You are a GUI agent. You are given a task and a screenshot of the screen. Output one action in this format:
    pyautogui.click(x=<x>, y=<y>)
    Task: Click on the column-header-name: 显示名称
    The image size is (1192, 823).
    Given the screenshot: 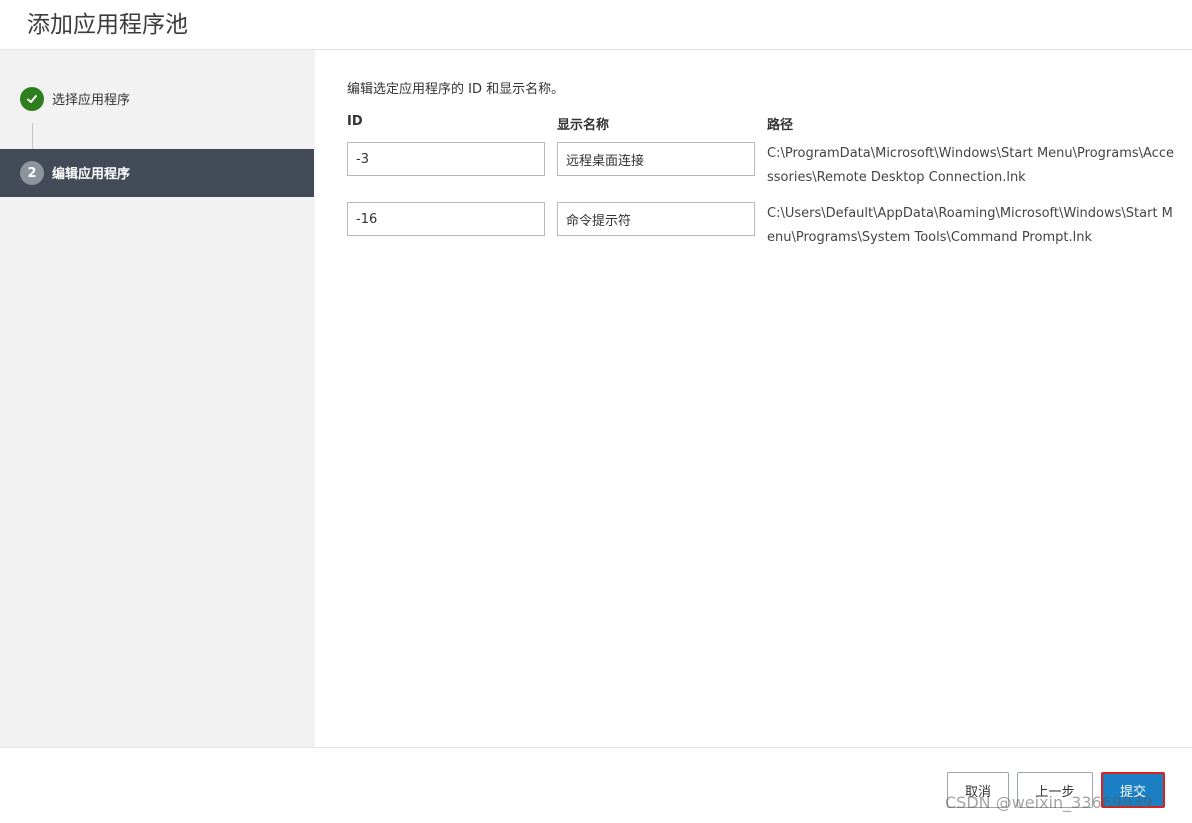 What is the action you would take?
    pyautogui.click(x=583, y=125)
    